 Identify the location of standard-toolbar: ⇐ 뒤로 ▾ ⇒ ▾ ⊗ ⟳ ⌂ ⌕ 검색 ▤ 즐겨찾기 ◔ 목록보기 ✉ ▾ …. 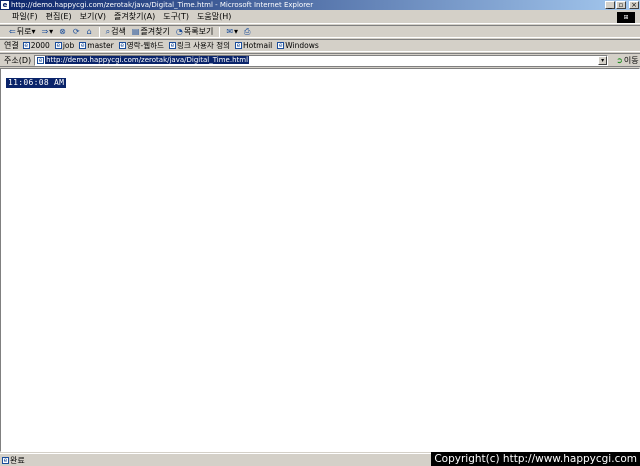
(320, 31).